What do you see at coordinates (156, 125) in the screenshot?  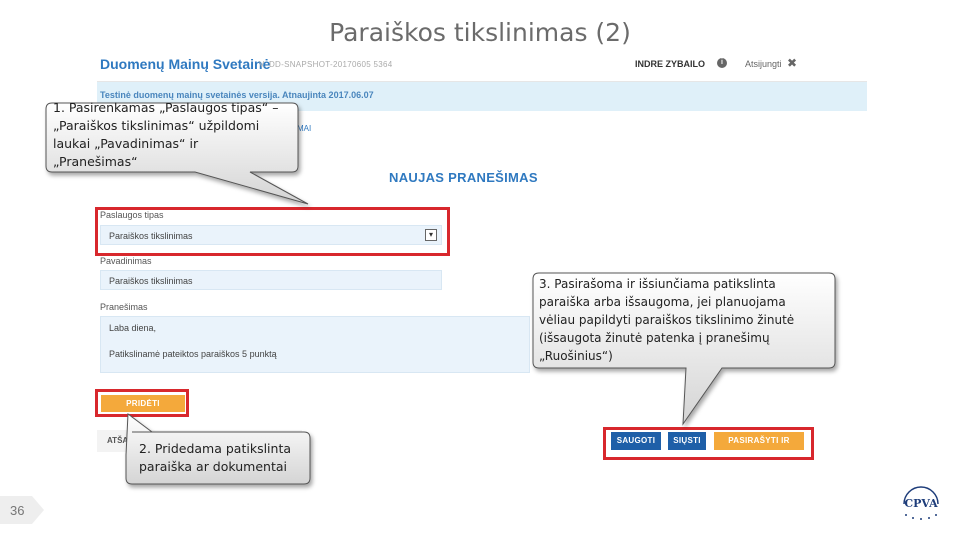 I see `callout-1-line-2: „Paraiškos tikslinimas“ užpildomi` at bounding box center [156, 125].